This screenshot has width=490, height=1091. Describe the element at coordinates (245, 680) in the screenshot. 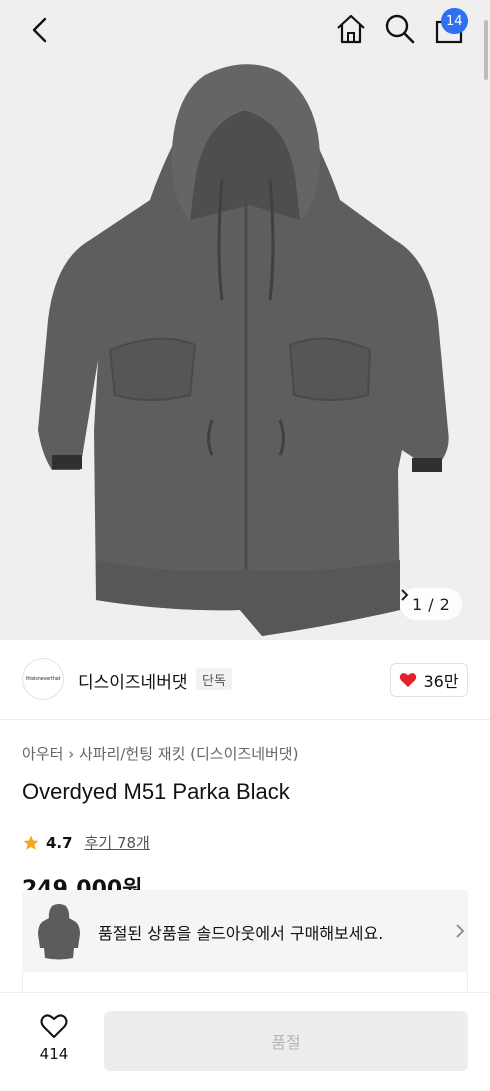

I see `brand-row: thisisneverthat 디스이즈네버댓 단독 36만` at that location.